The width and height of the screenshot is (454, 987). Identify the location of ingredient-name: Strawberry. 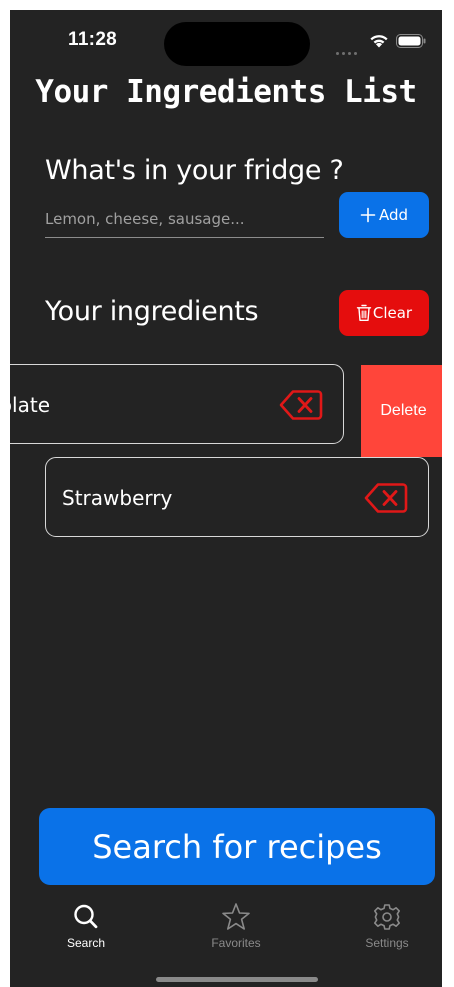
(117, 498).